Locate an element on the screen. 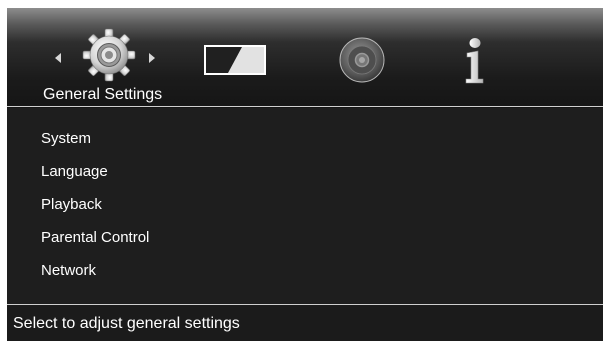 This screenshot has width=610, height=345. menu-item-network: Network is located at coordinates (95, 277).